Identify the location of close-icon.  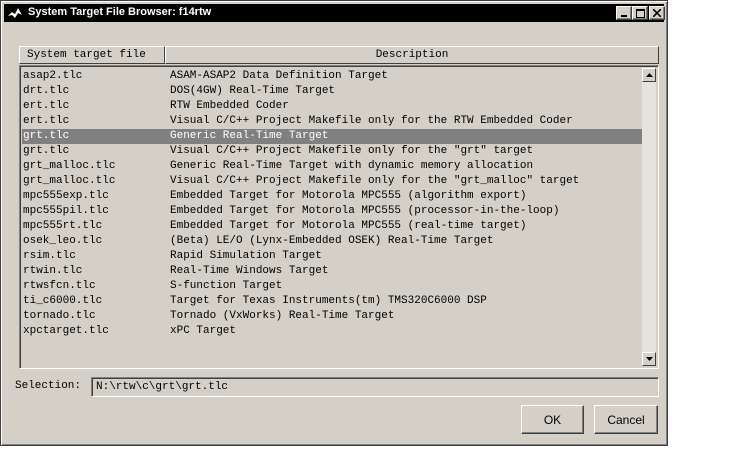
(657, 13).